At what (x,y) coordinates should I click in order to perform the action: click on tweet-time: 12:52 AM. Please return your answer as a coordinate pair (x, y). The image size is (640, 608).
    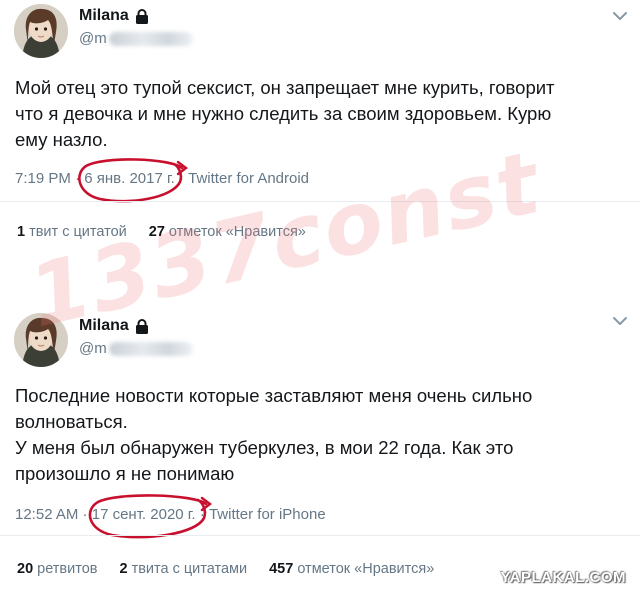
    Looking at the image, I should click on (46, 514).